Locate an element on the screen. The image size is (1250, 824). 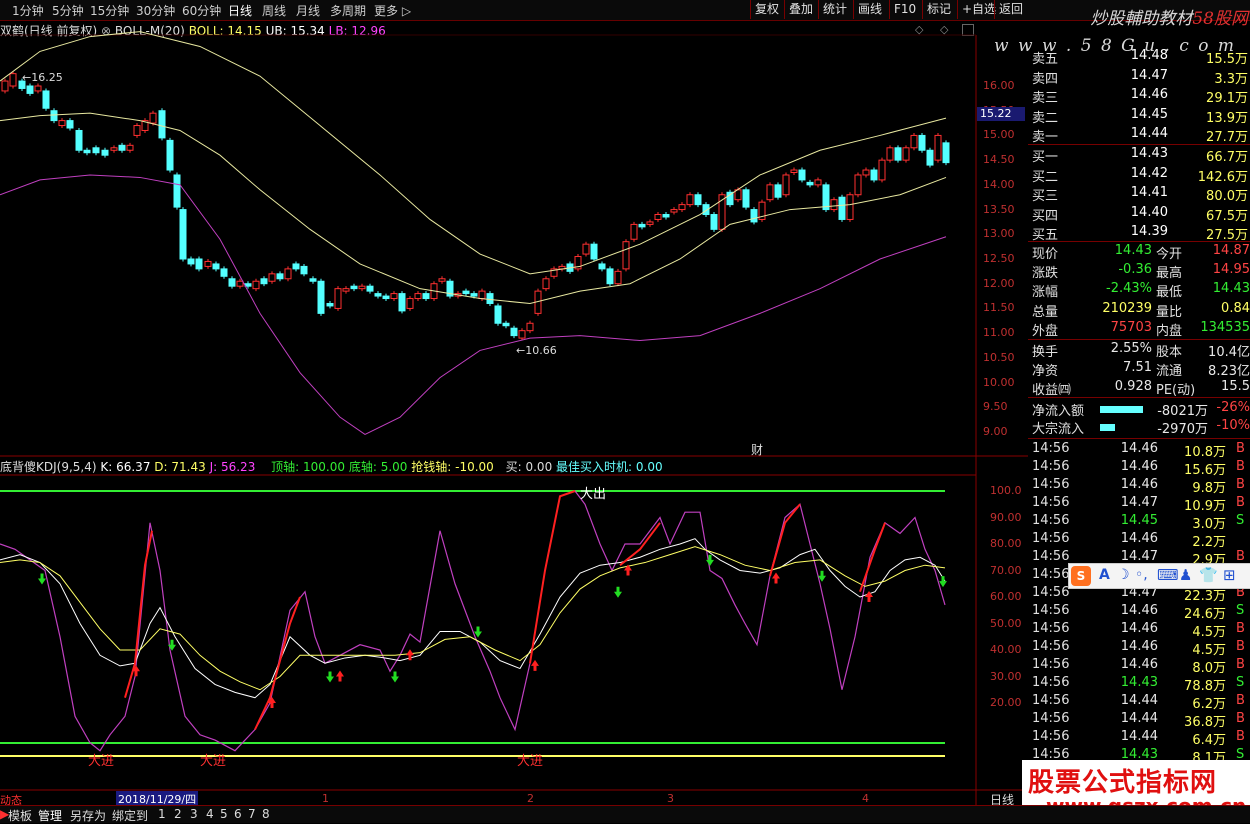
statistics-button: 统计 is located at coordinates (834, 9).